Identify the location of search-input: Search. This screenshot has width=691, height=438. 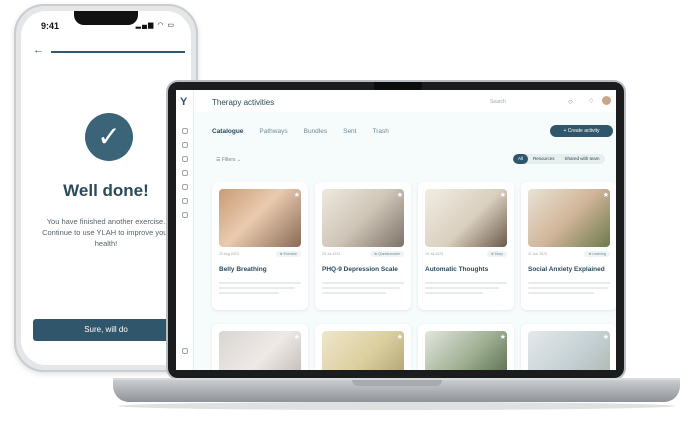
(498, 102).